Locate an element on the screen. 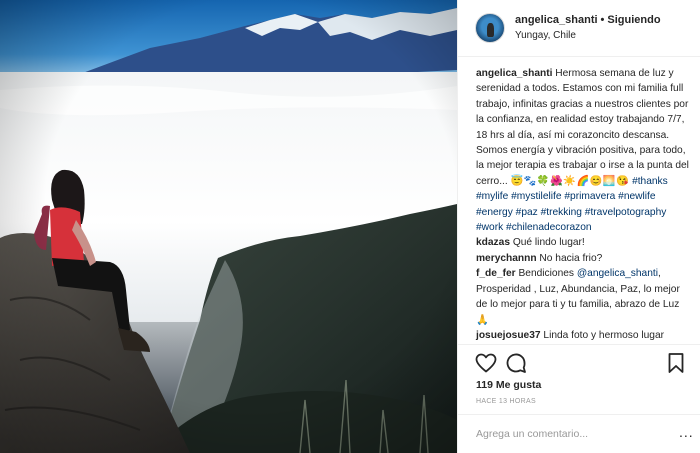 The width and height of the screenshot is (700, 453). heart-icon is located at coordinates (486, 363).